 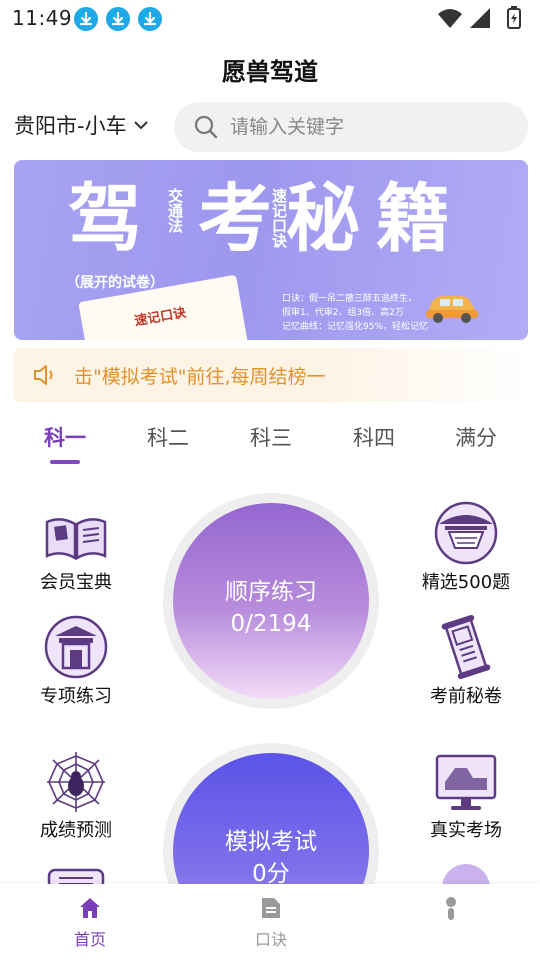 What do you see at coordinates (271, 624) in the screenshot?
I see `sequential-practice-progress: 0/2194` at bounding box center [271, 624].